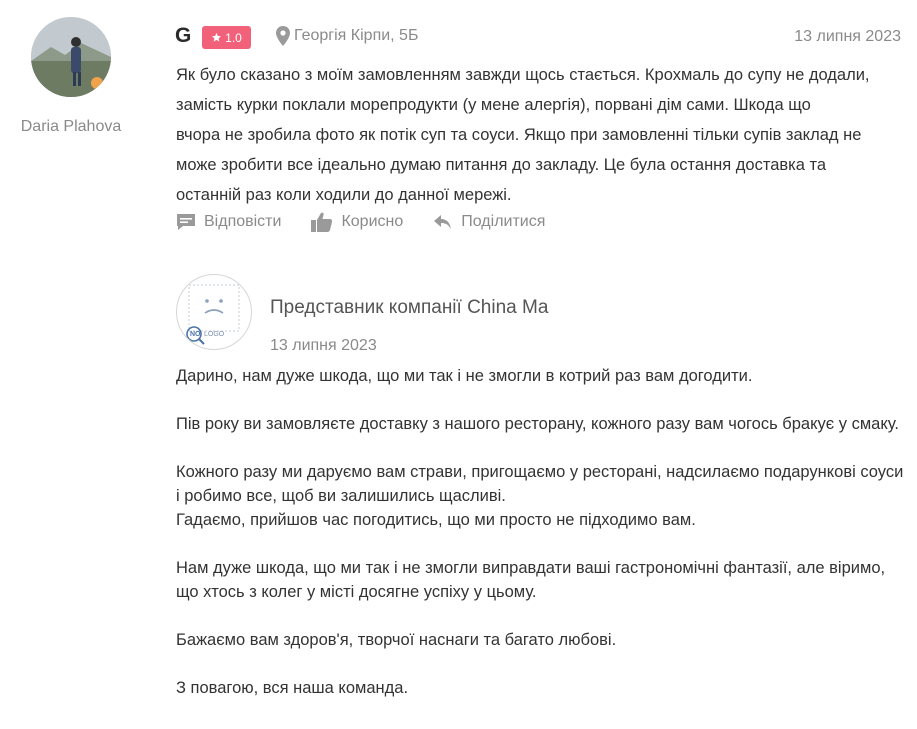  I want to click on svg-text: LOGO, so click(214, 334).